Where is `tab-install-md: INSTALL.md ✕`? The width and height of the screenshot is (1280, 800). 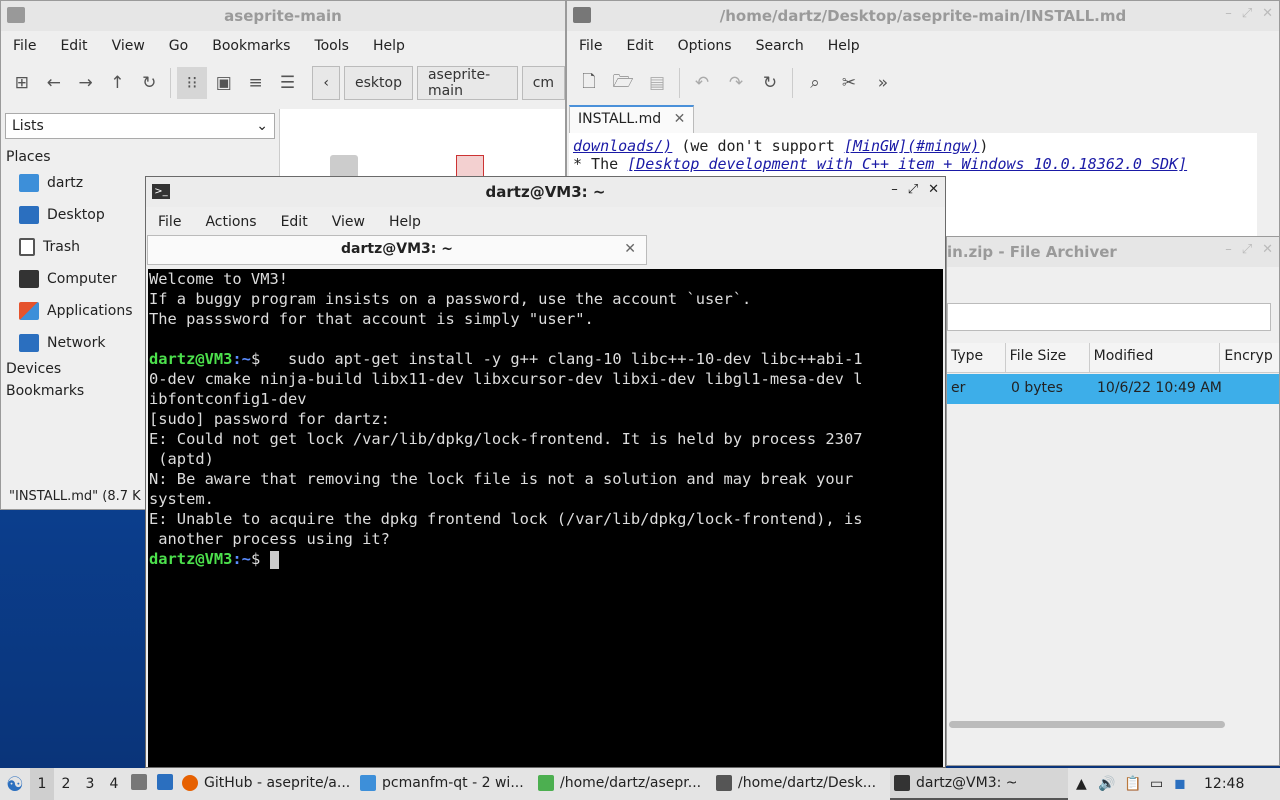
tab-install-md: INSTALL.md ✕ is located at coordinates (632, 119).